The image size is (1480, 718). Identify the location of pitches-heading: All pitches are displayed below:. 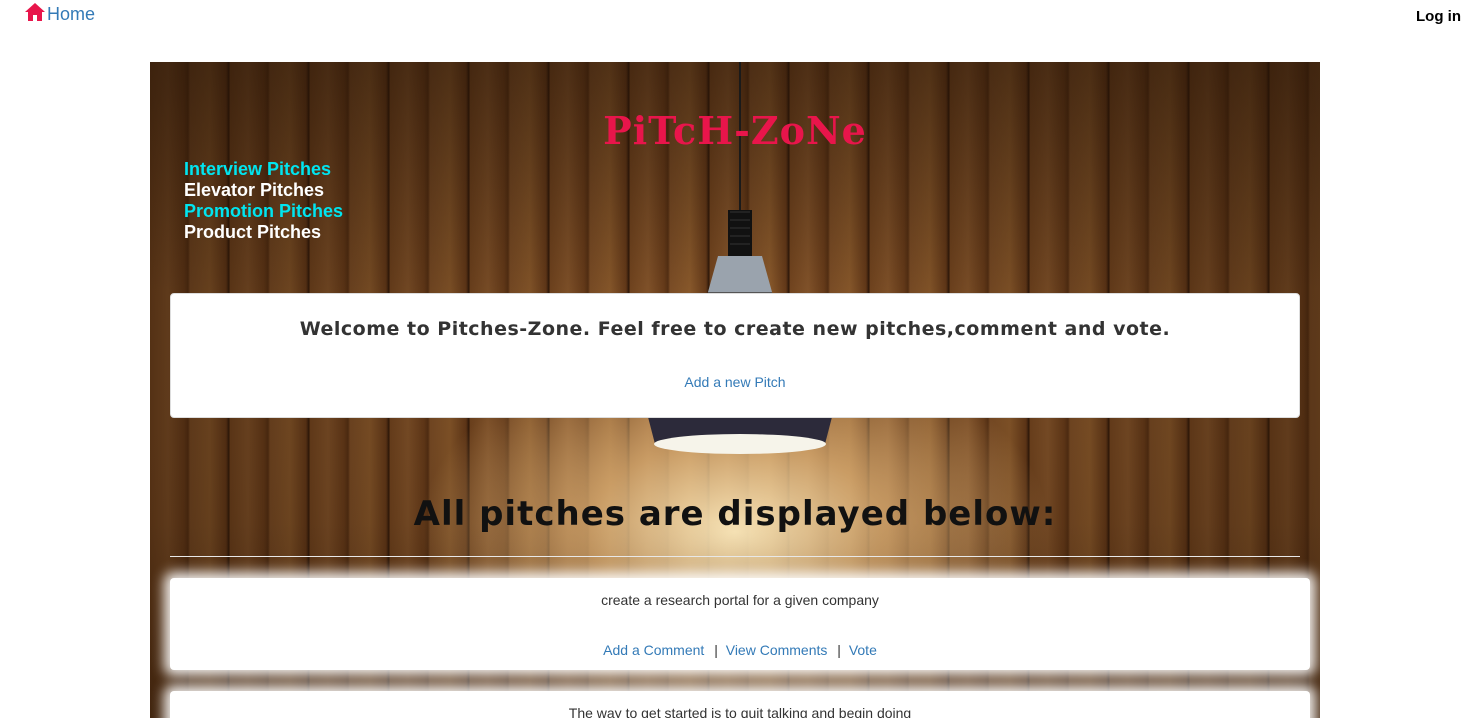
(735, 514).